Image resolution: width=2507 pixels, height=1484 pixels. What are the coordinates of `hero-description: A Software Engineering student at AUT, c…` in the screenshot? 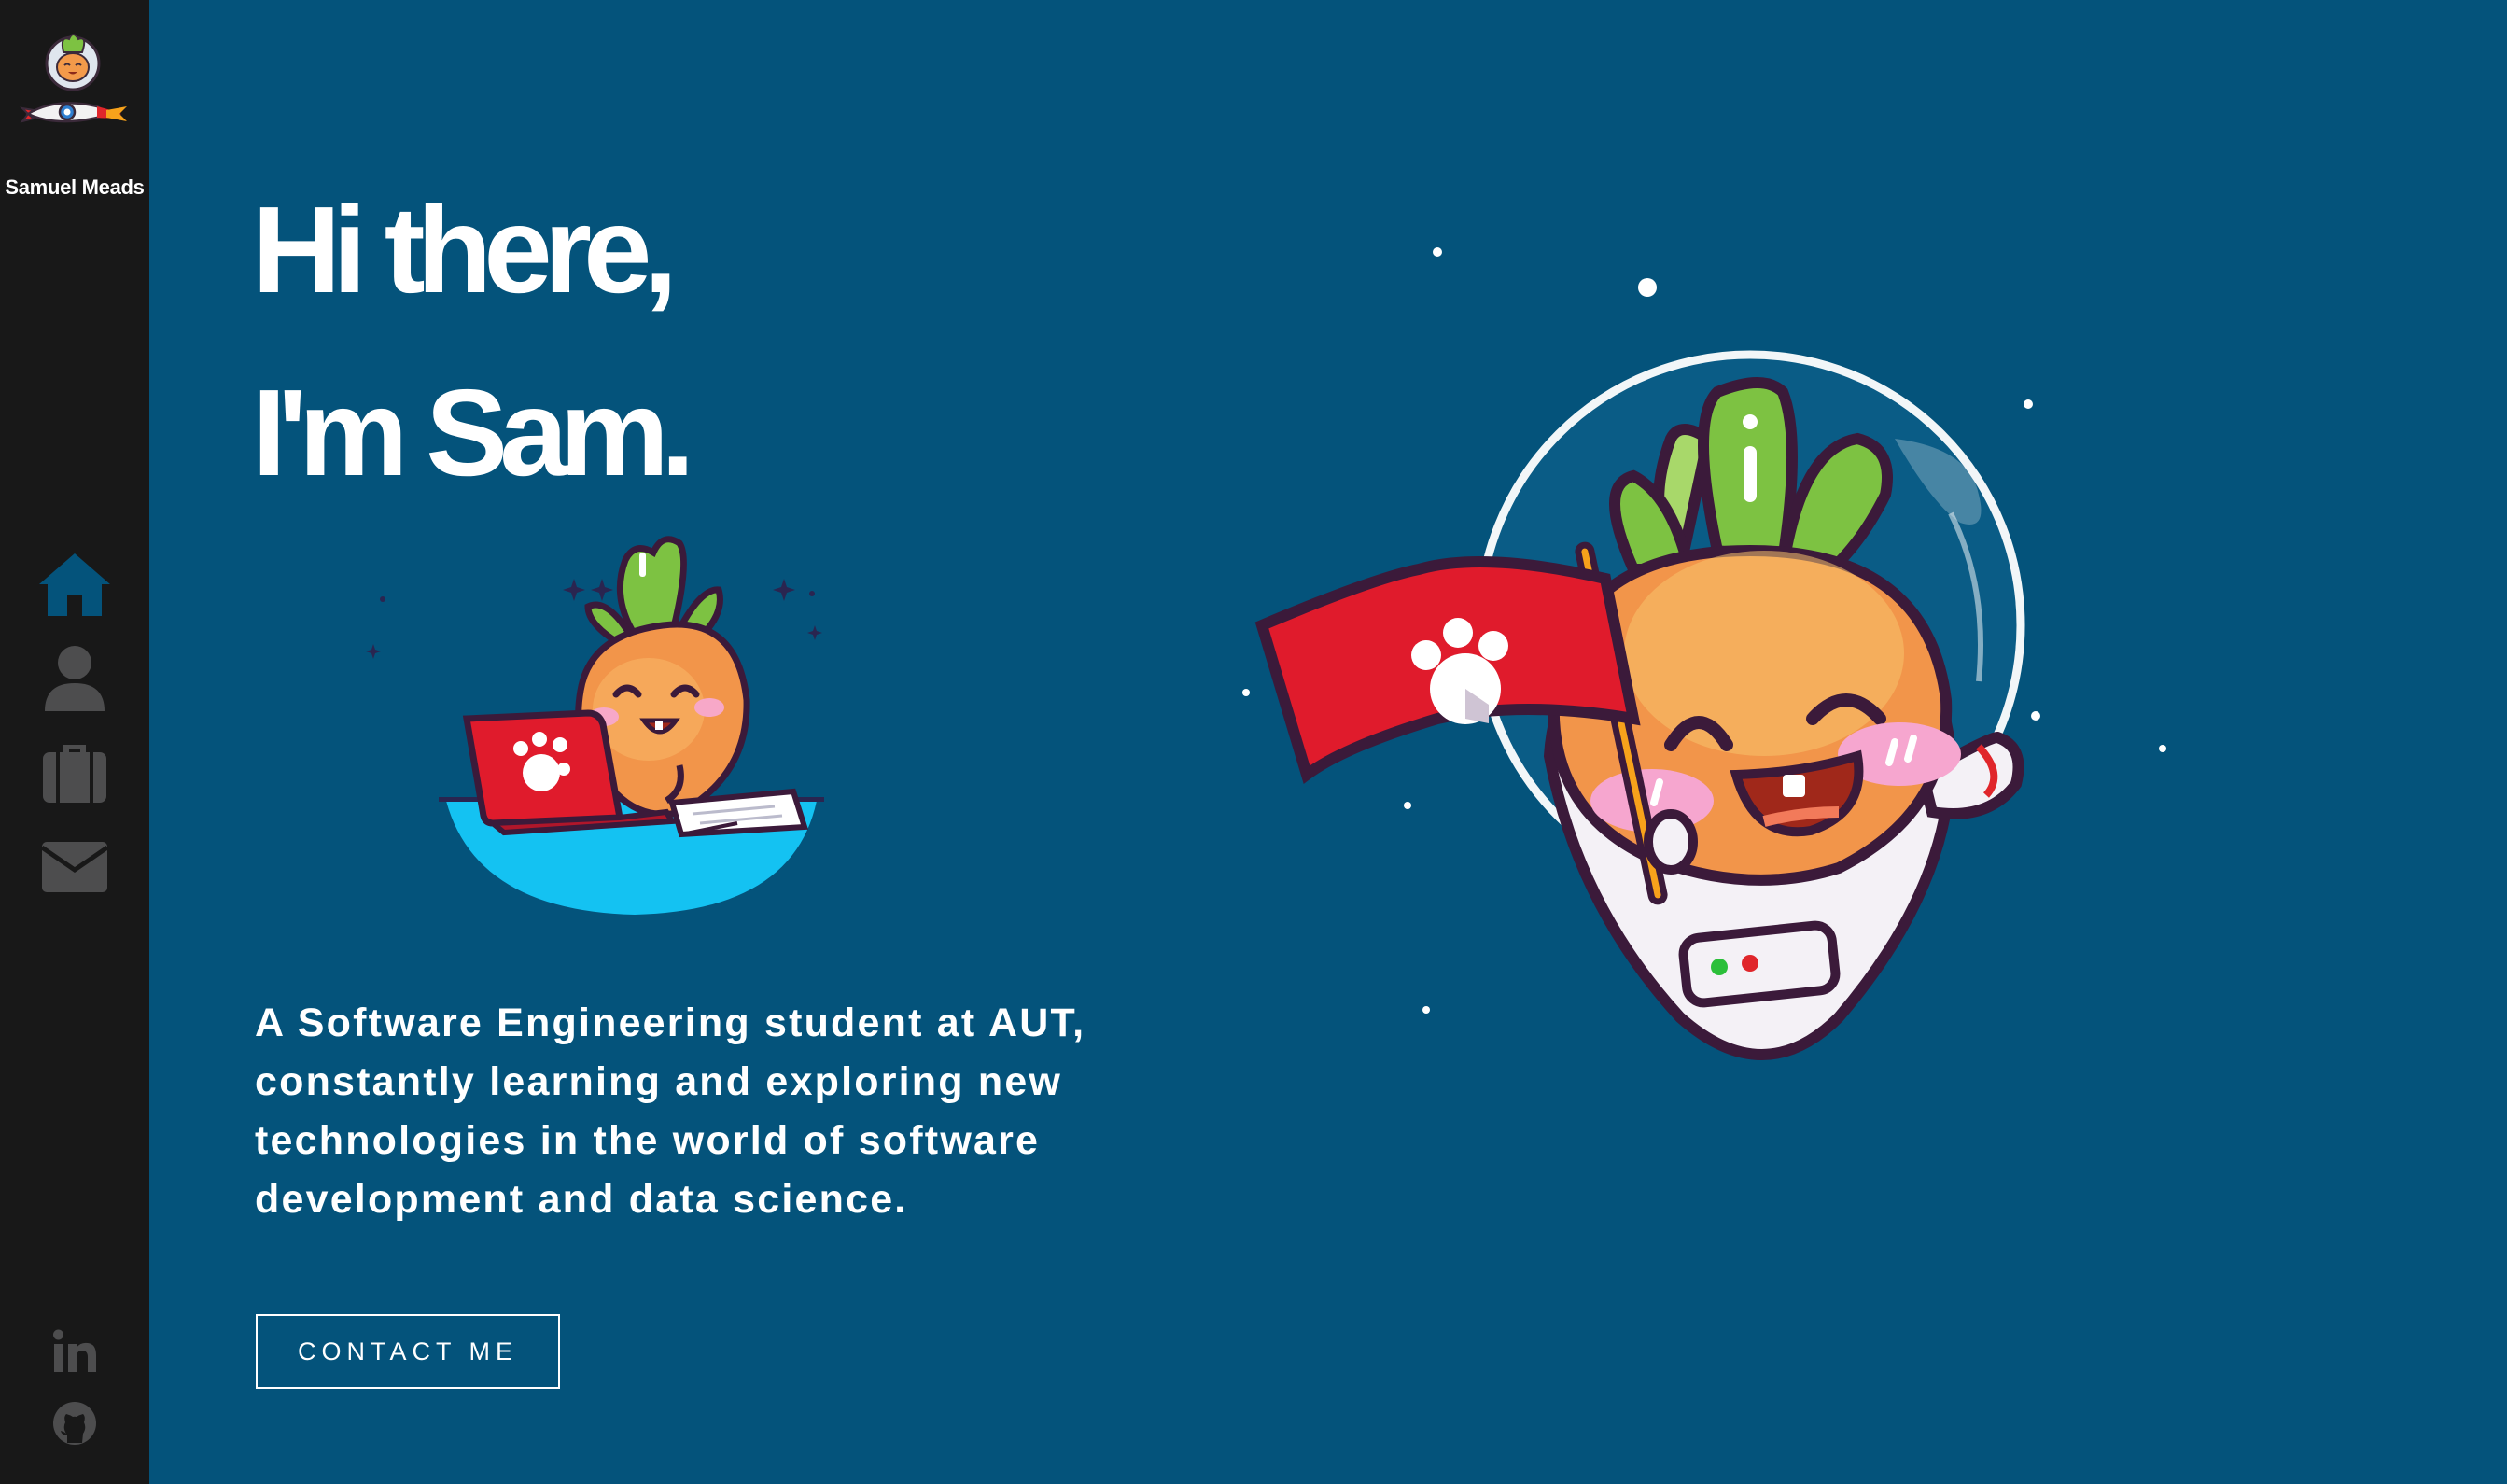 It's located at (670, 1111).